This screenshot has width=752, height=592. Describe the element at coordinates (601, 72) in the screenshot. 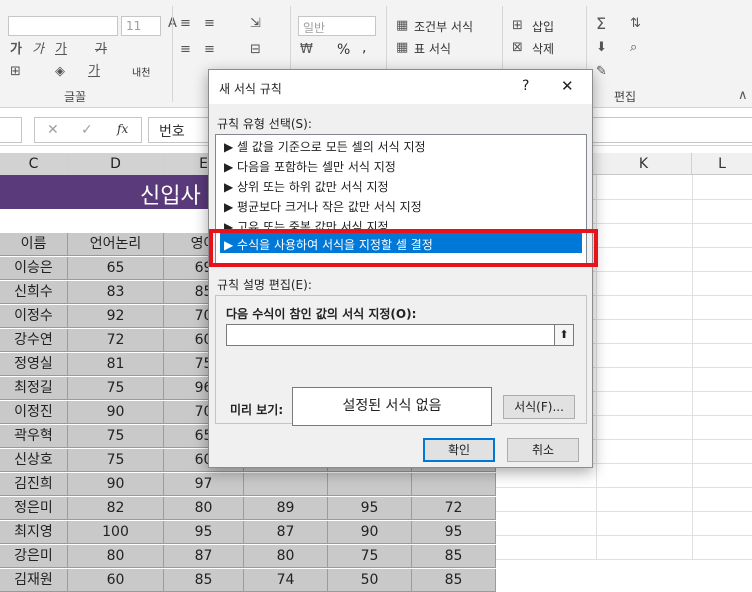

I see `clear-icon: ✎` at that location.